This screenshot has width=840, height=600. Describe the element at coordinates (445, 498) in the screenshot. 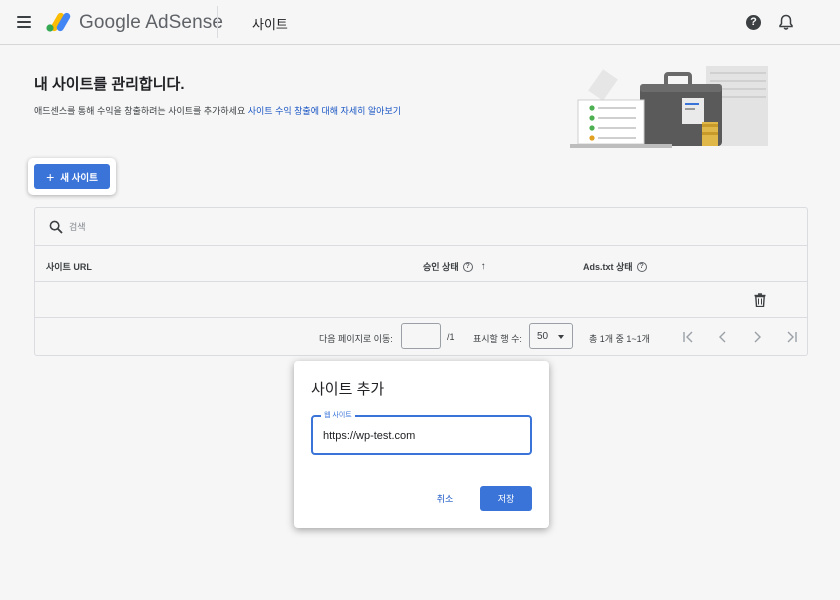

I see `cancel-button: 취소` at that location.